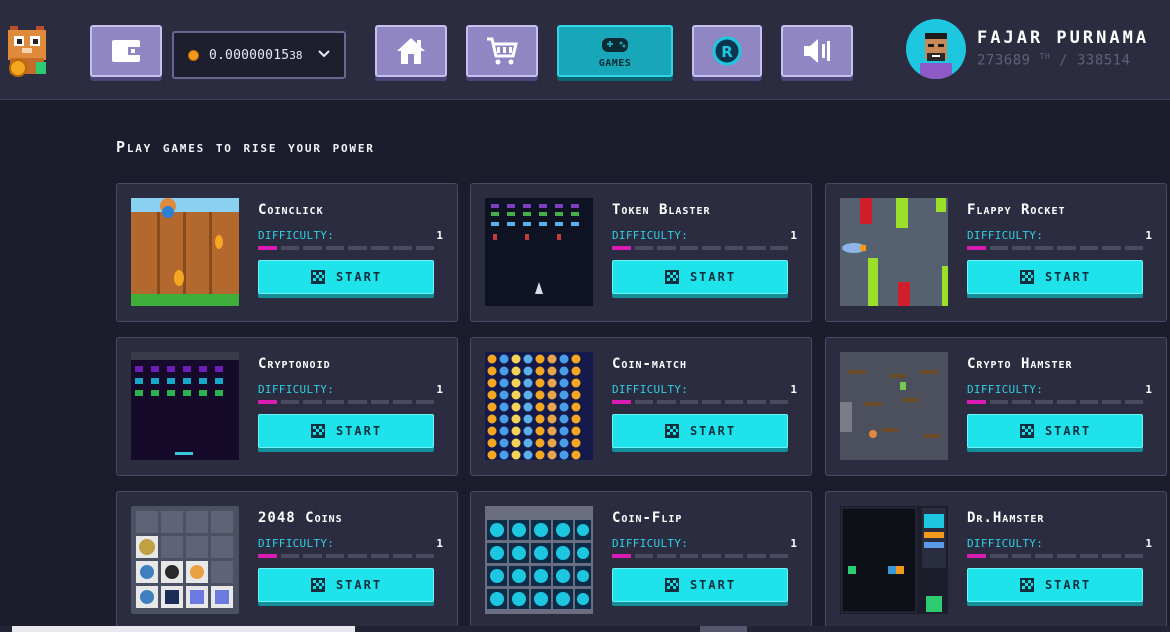  I want to click on wallet-icon, so click(126, 51).